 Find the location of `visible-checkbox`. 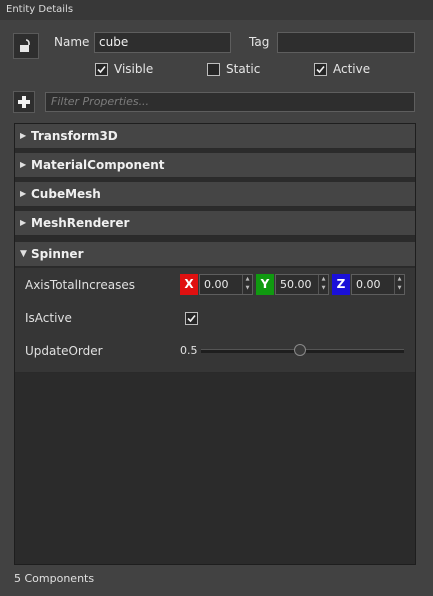

visible-checkbox is located at coordinates (101, 69).